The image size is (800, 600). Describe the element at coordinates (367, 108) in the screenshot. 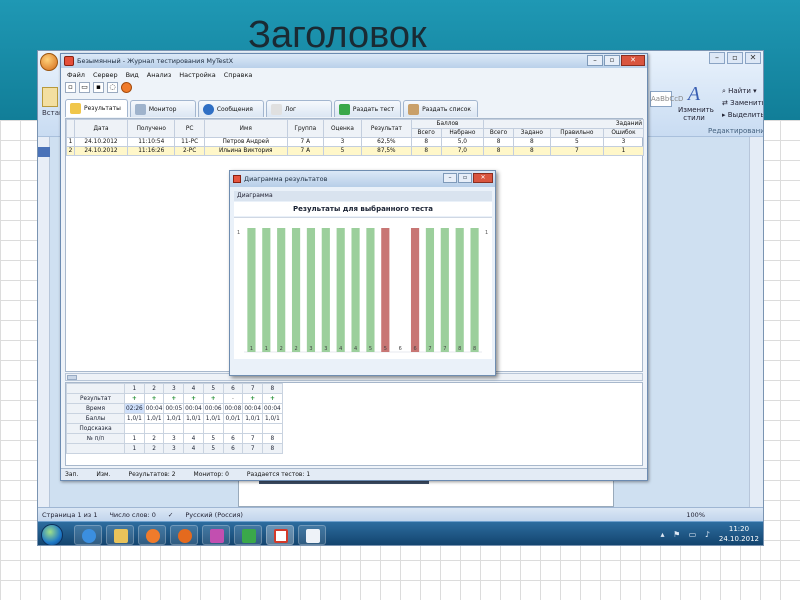

I see `tab-distribute-test: Раздать тест` at that location.